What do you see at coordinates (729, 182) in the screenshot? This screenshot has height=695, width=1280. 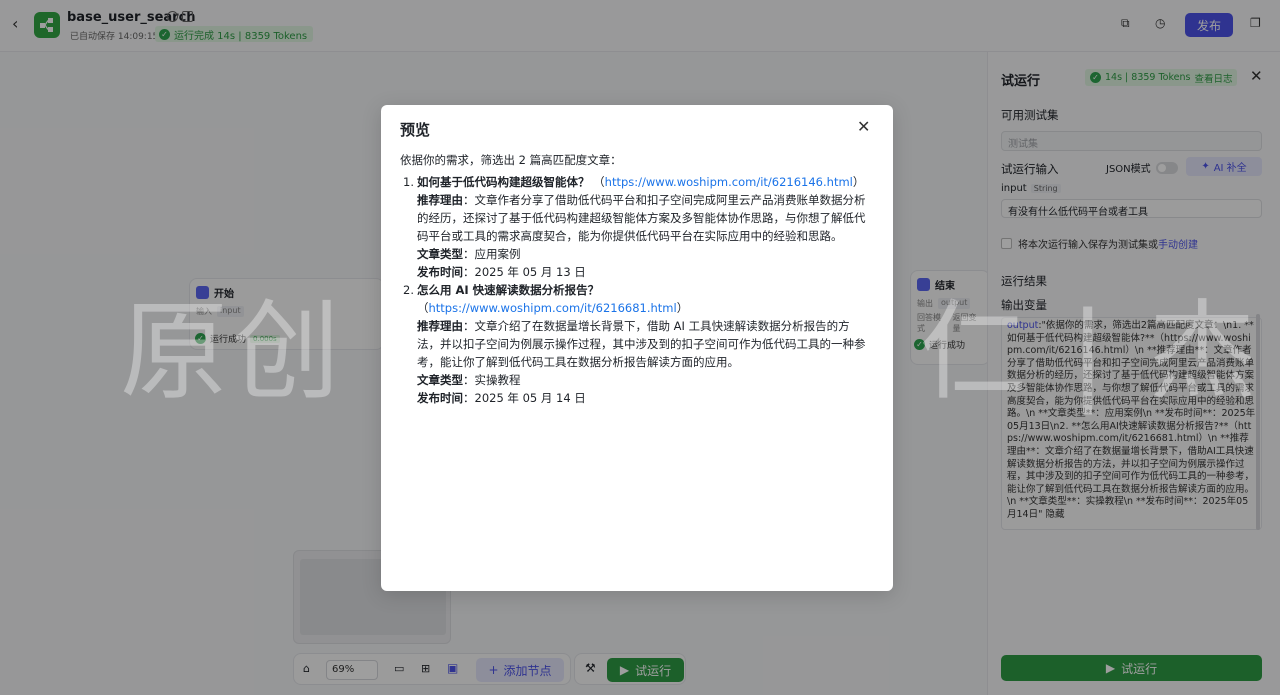 I see `article-link: https://www.woshipm.com/it/6216146.html` at bounding box center [729, 182].